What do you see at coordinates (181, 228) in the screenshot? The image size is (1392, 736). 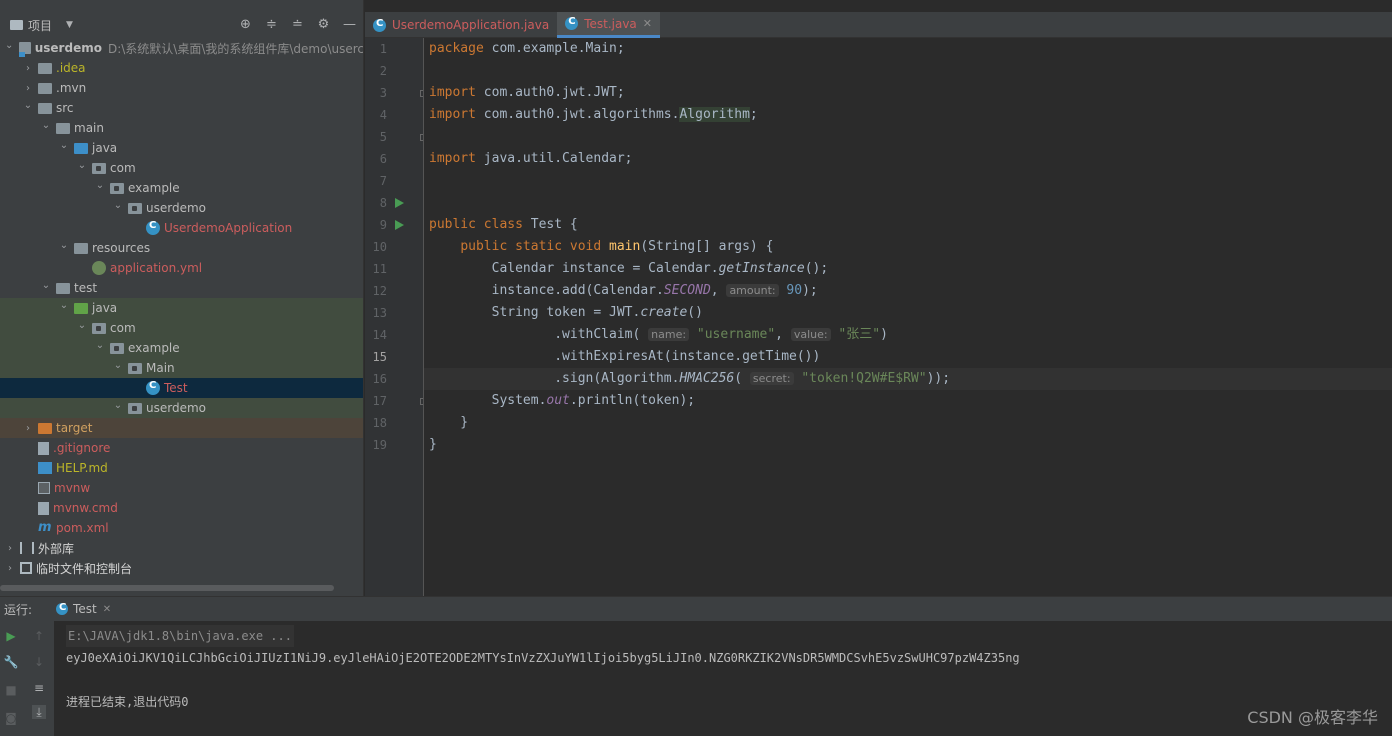 I see `tree-item: ›UserdemoApplication` at bounding box center [181, 228].